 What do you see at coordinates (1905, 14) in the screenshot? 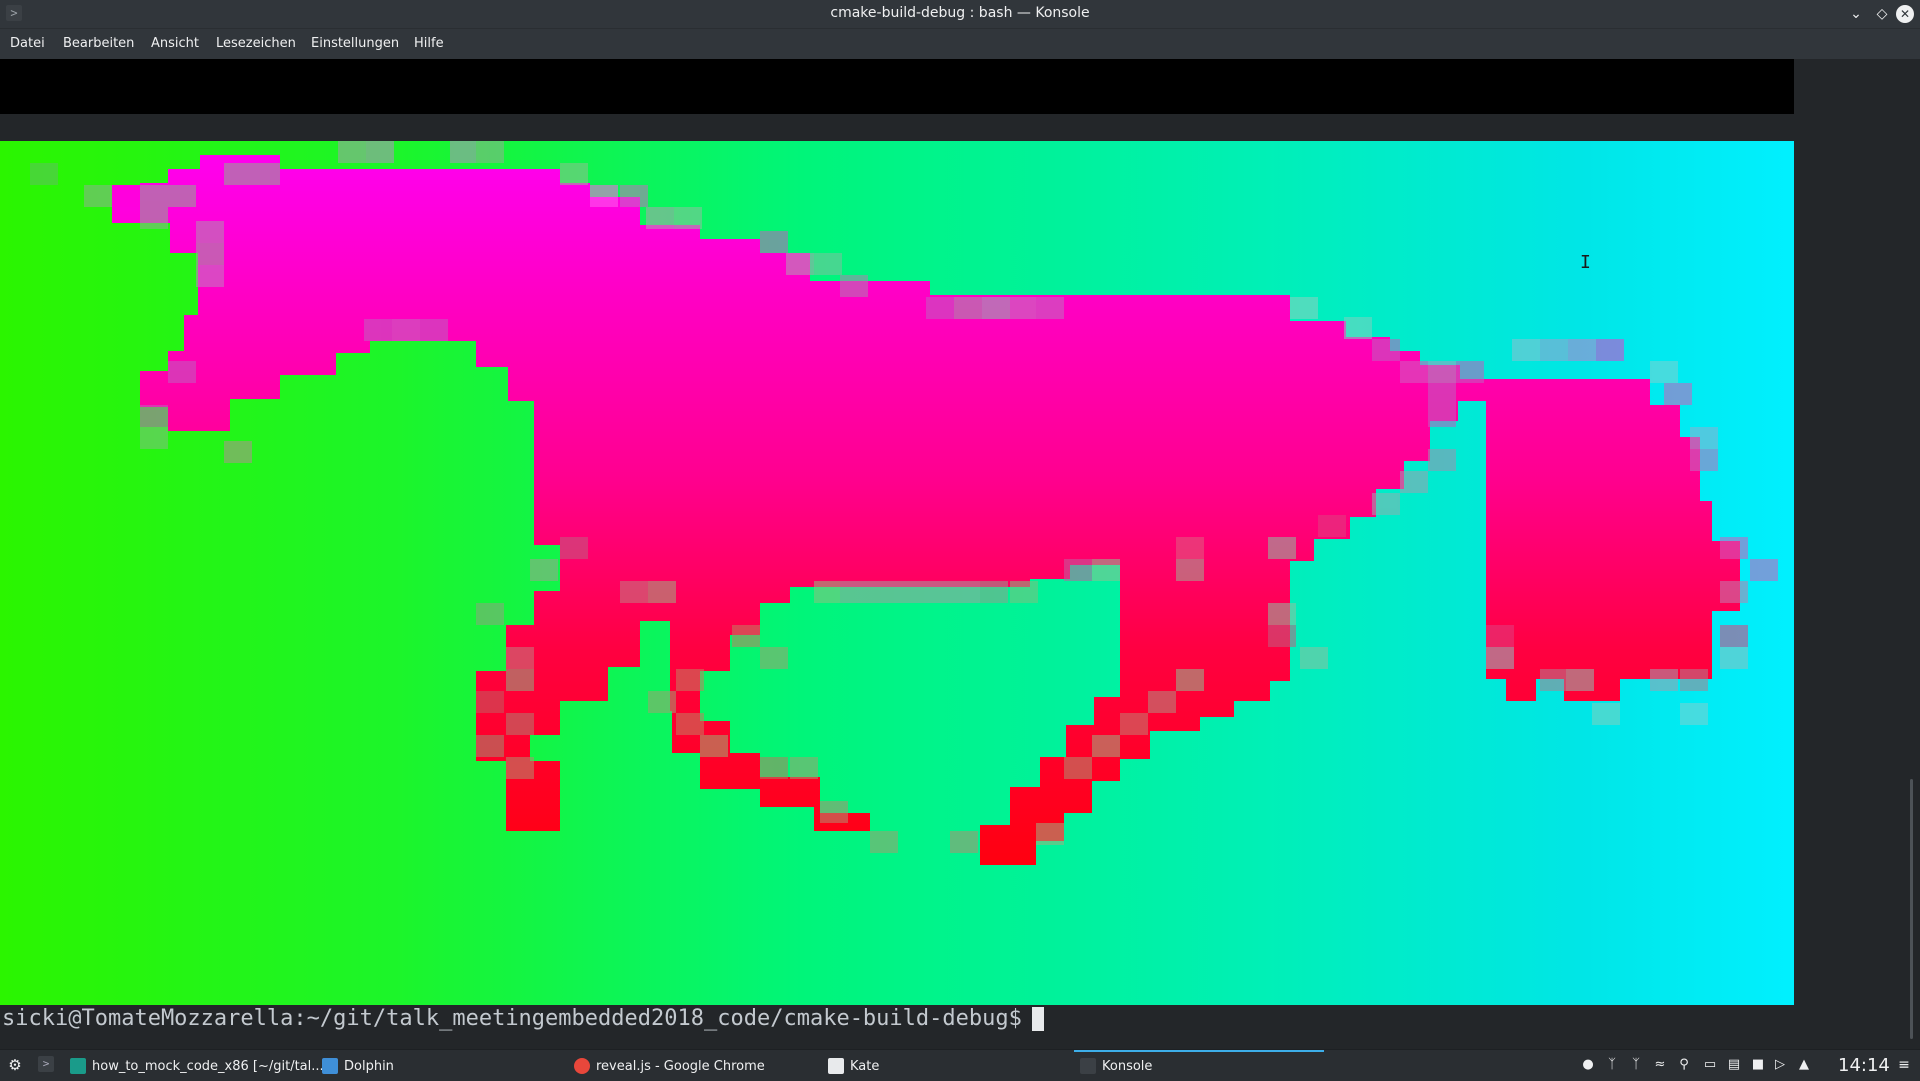
I see `close-icon: ✕` at bounding box center [1905, 14].